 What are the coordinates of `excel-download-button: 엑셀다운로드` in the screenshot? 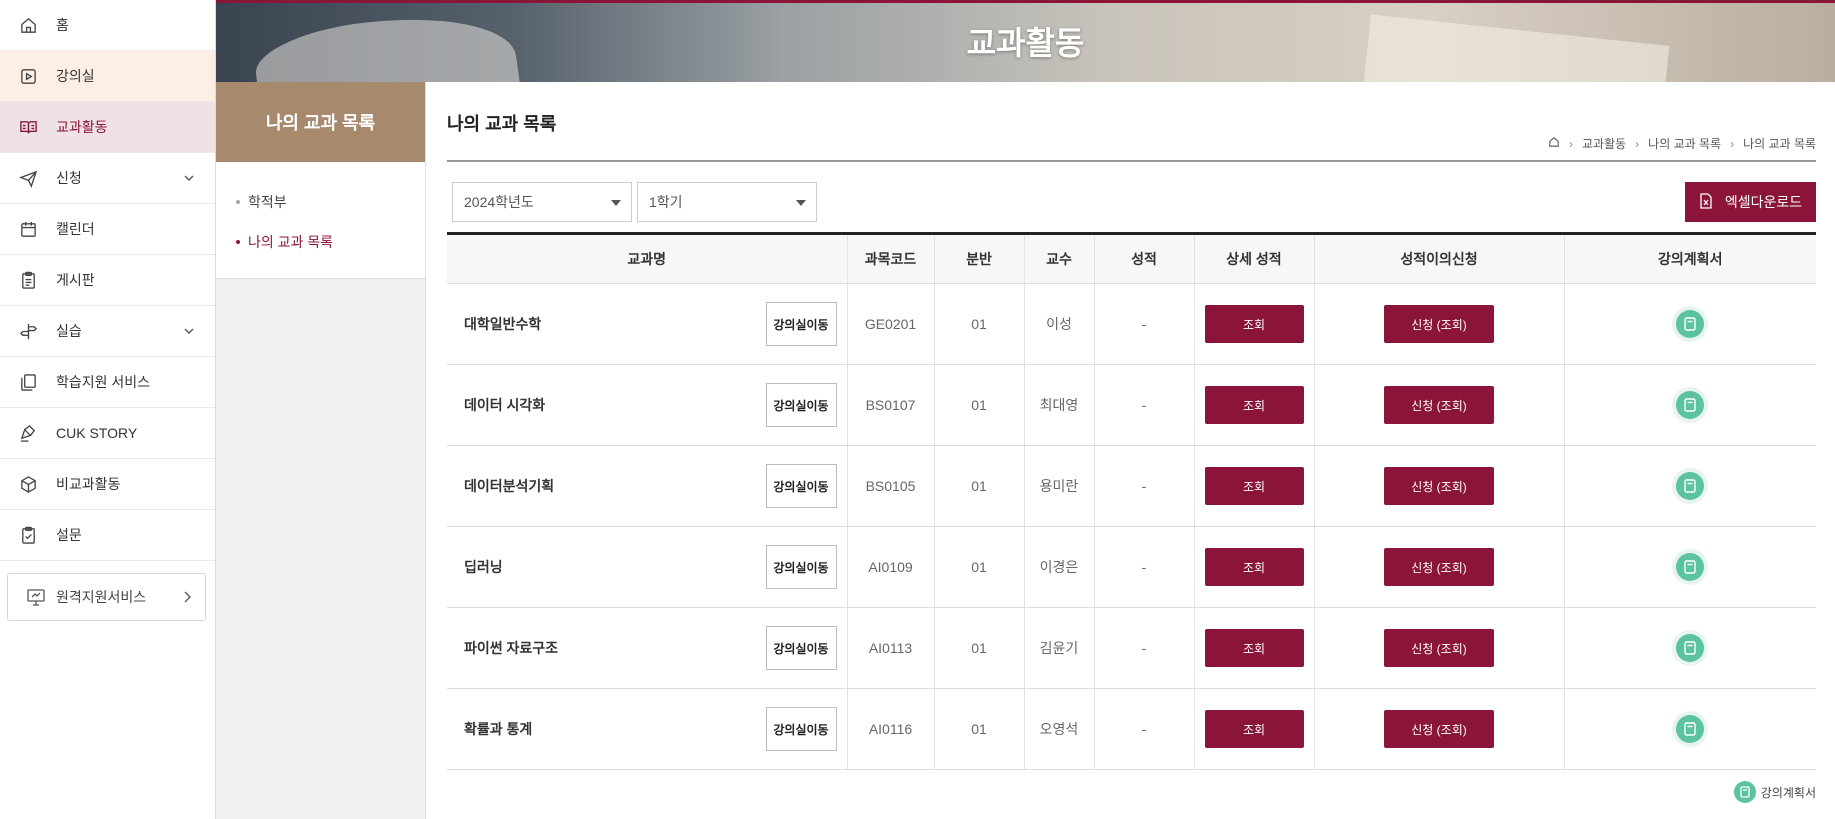 It's located at (1750, 202).